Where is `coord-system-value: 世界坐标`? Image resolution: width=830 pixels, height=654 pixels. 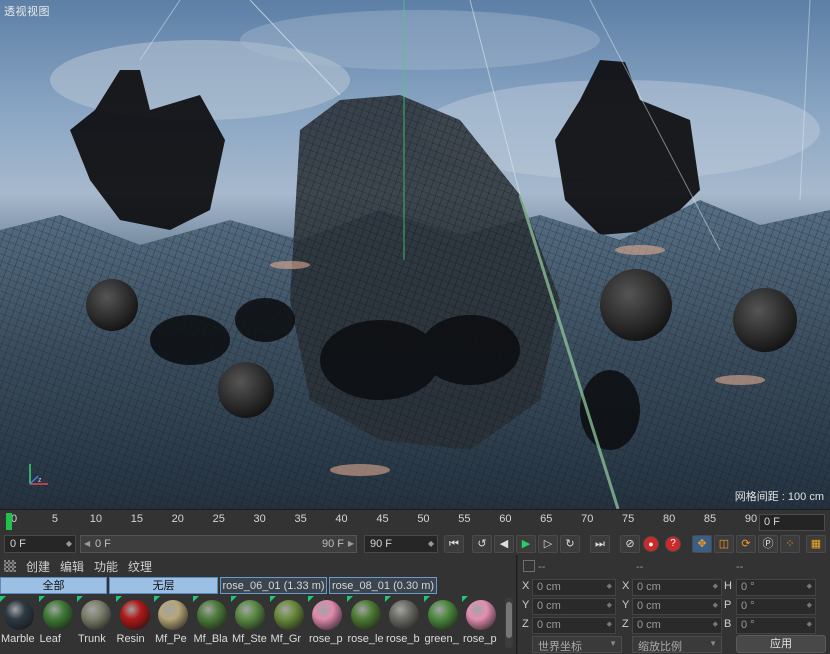
coord-system-value: 世界坐标 is located at coordinates (560, 647).